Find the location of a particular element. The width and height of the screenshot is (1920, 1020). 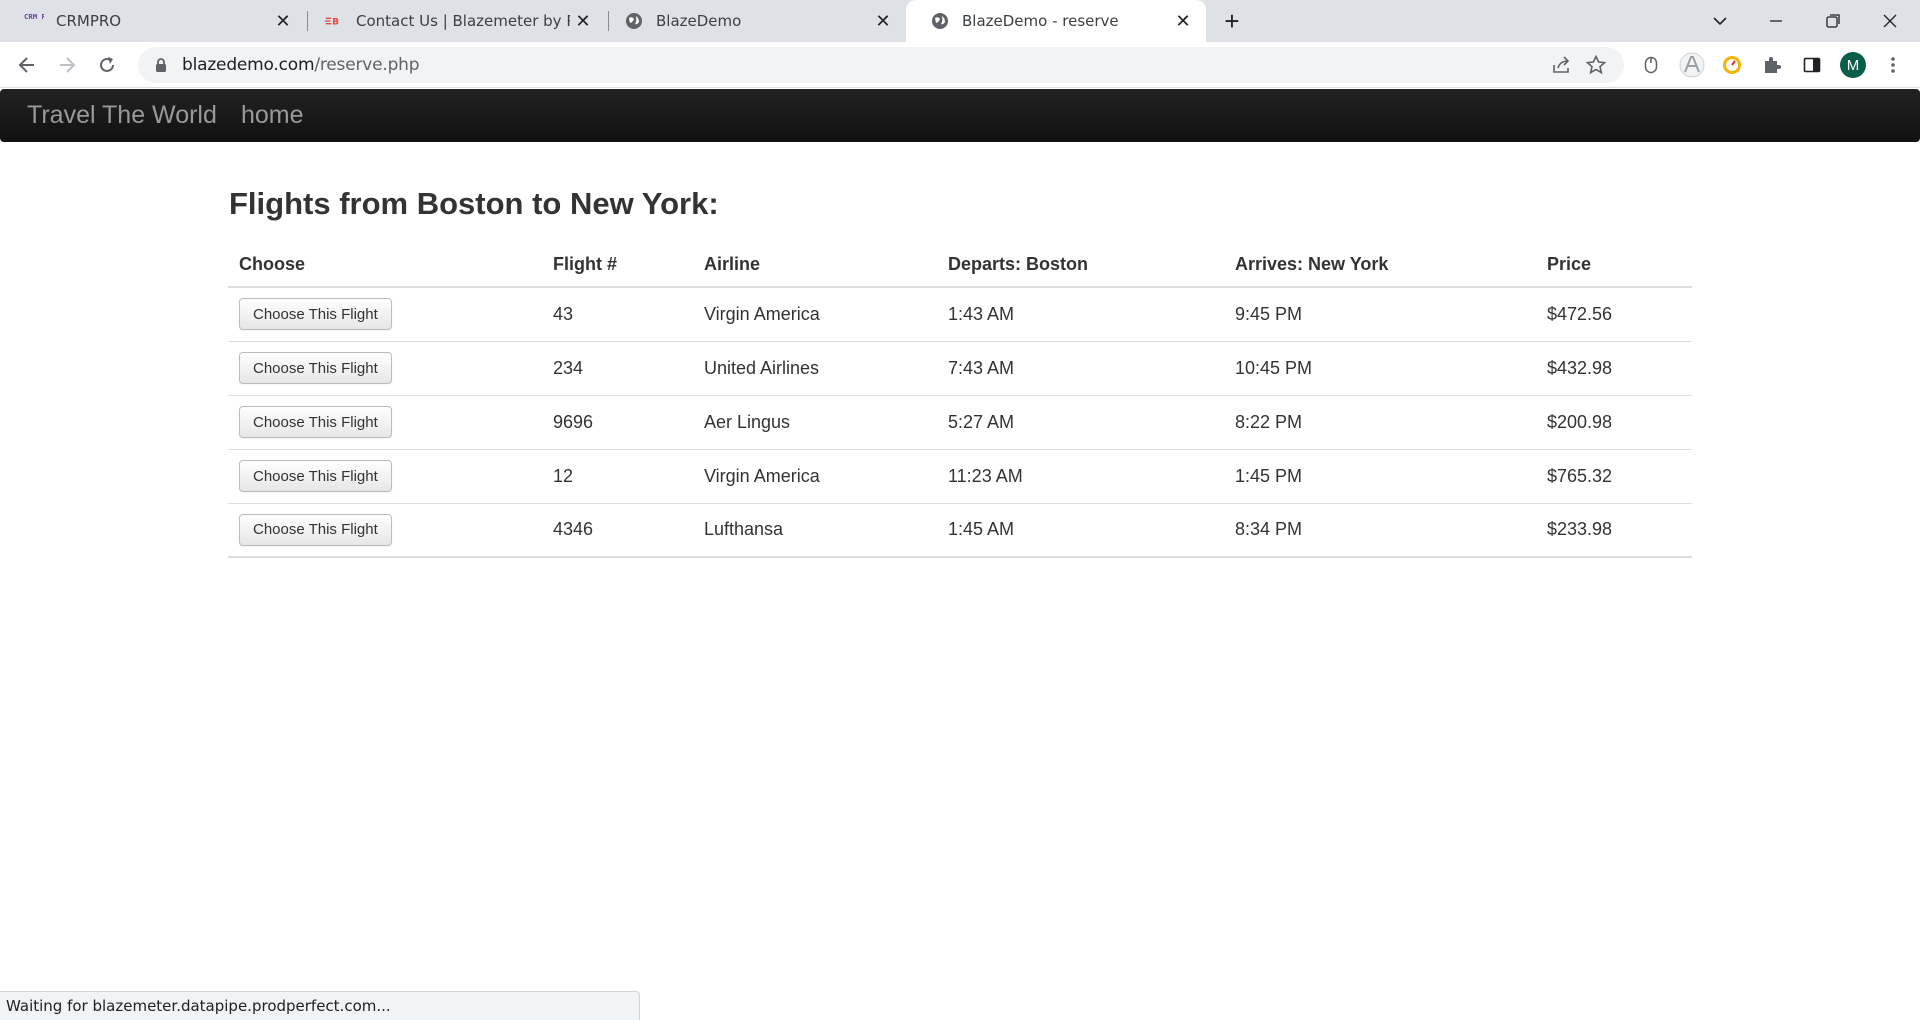

forward-icon is located at coordinates (67, 65).